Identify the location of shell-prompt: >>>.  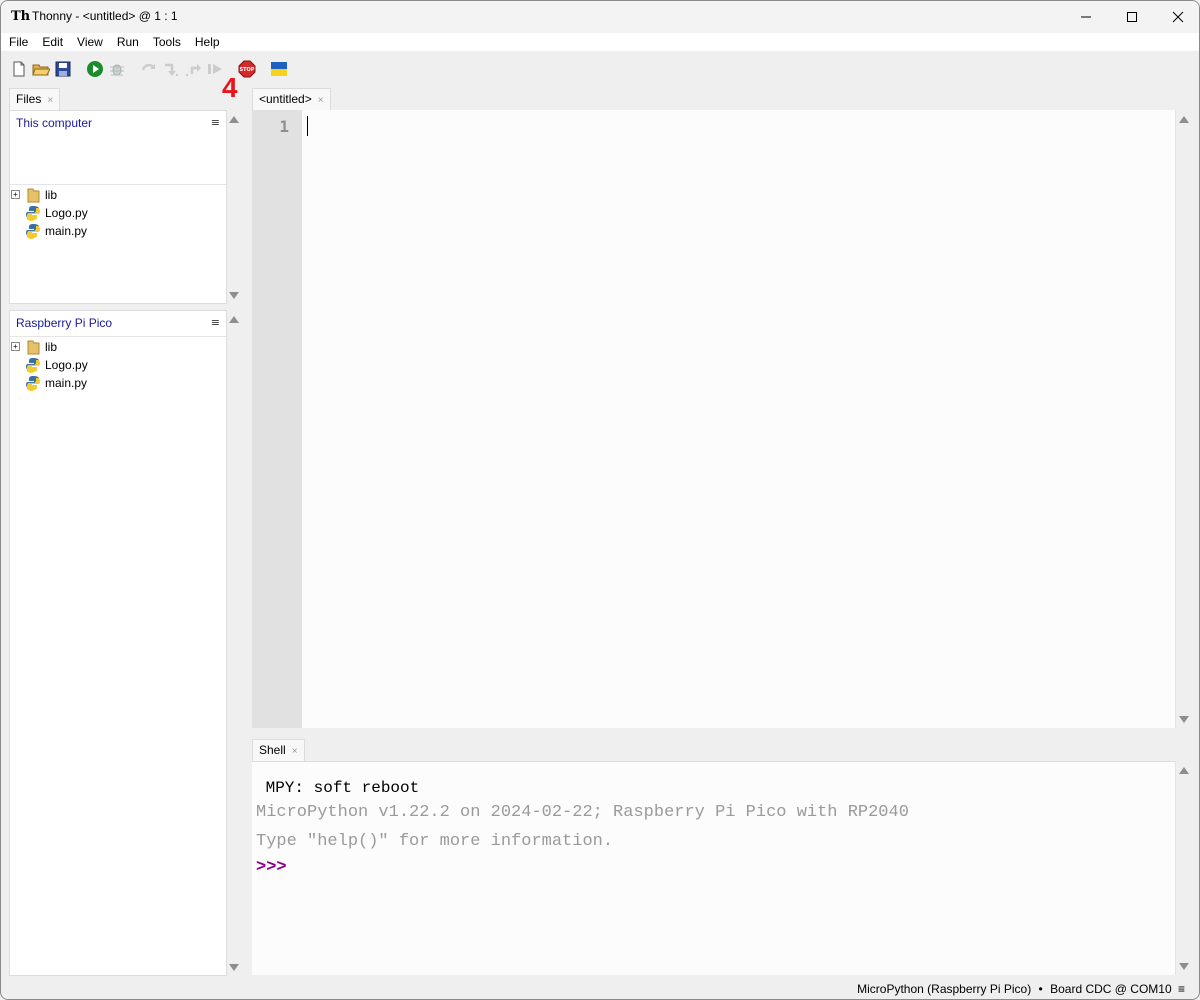
(271, 867).